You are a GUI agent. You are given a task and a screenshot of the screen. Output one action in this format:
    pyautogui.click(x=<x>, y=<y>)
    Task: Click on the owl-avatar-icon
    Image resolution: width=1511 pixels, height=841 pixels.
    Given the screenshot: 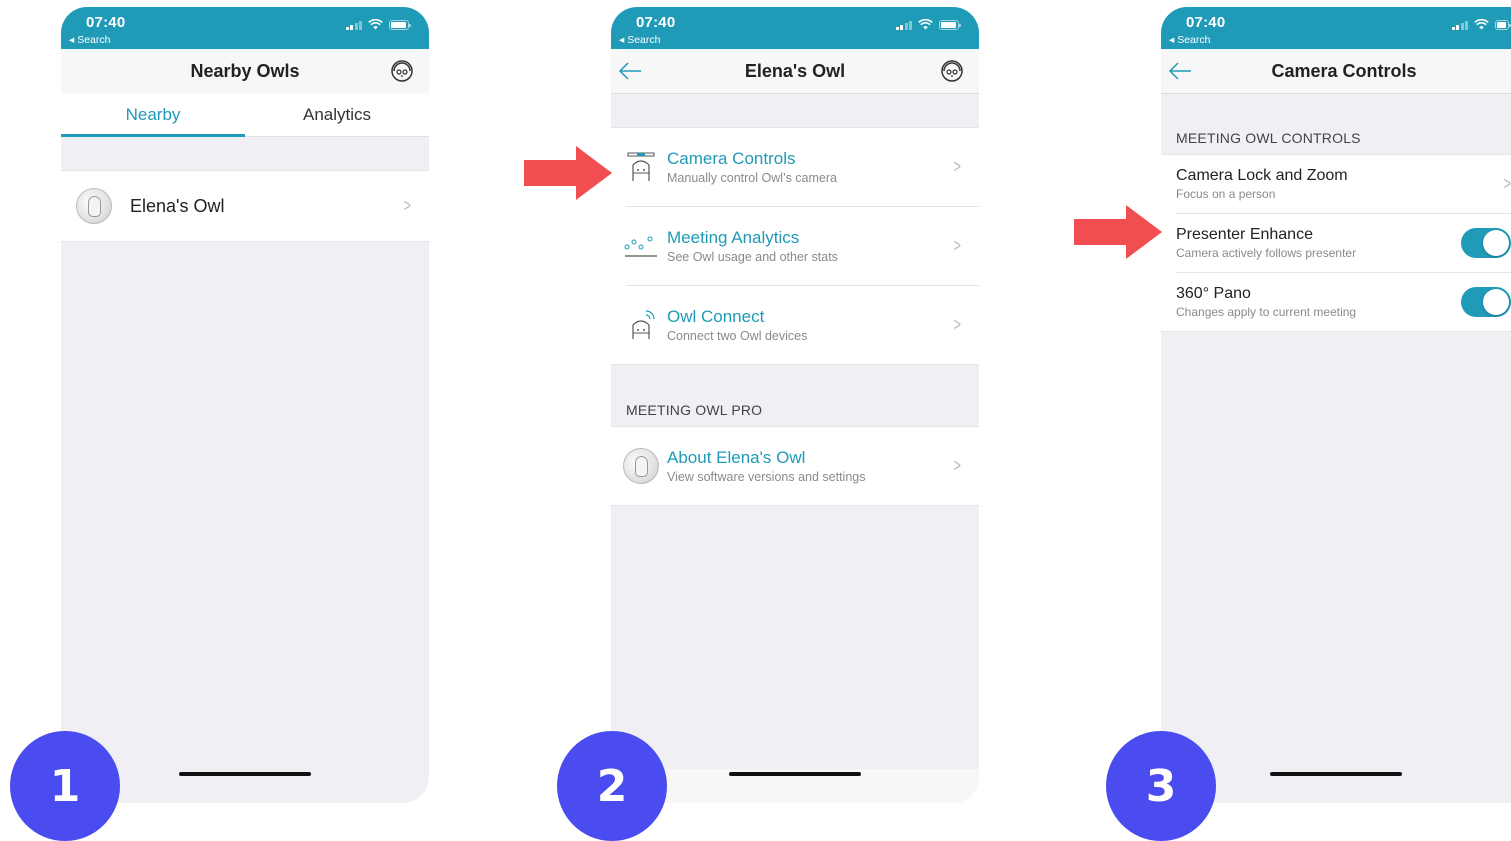 What is the action you would take?
    pyautogui.click(x=641, y=466)
    